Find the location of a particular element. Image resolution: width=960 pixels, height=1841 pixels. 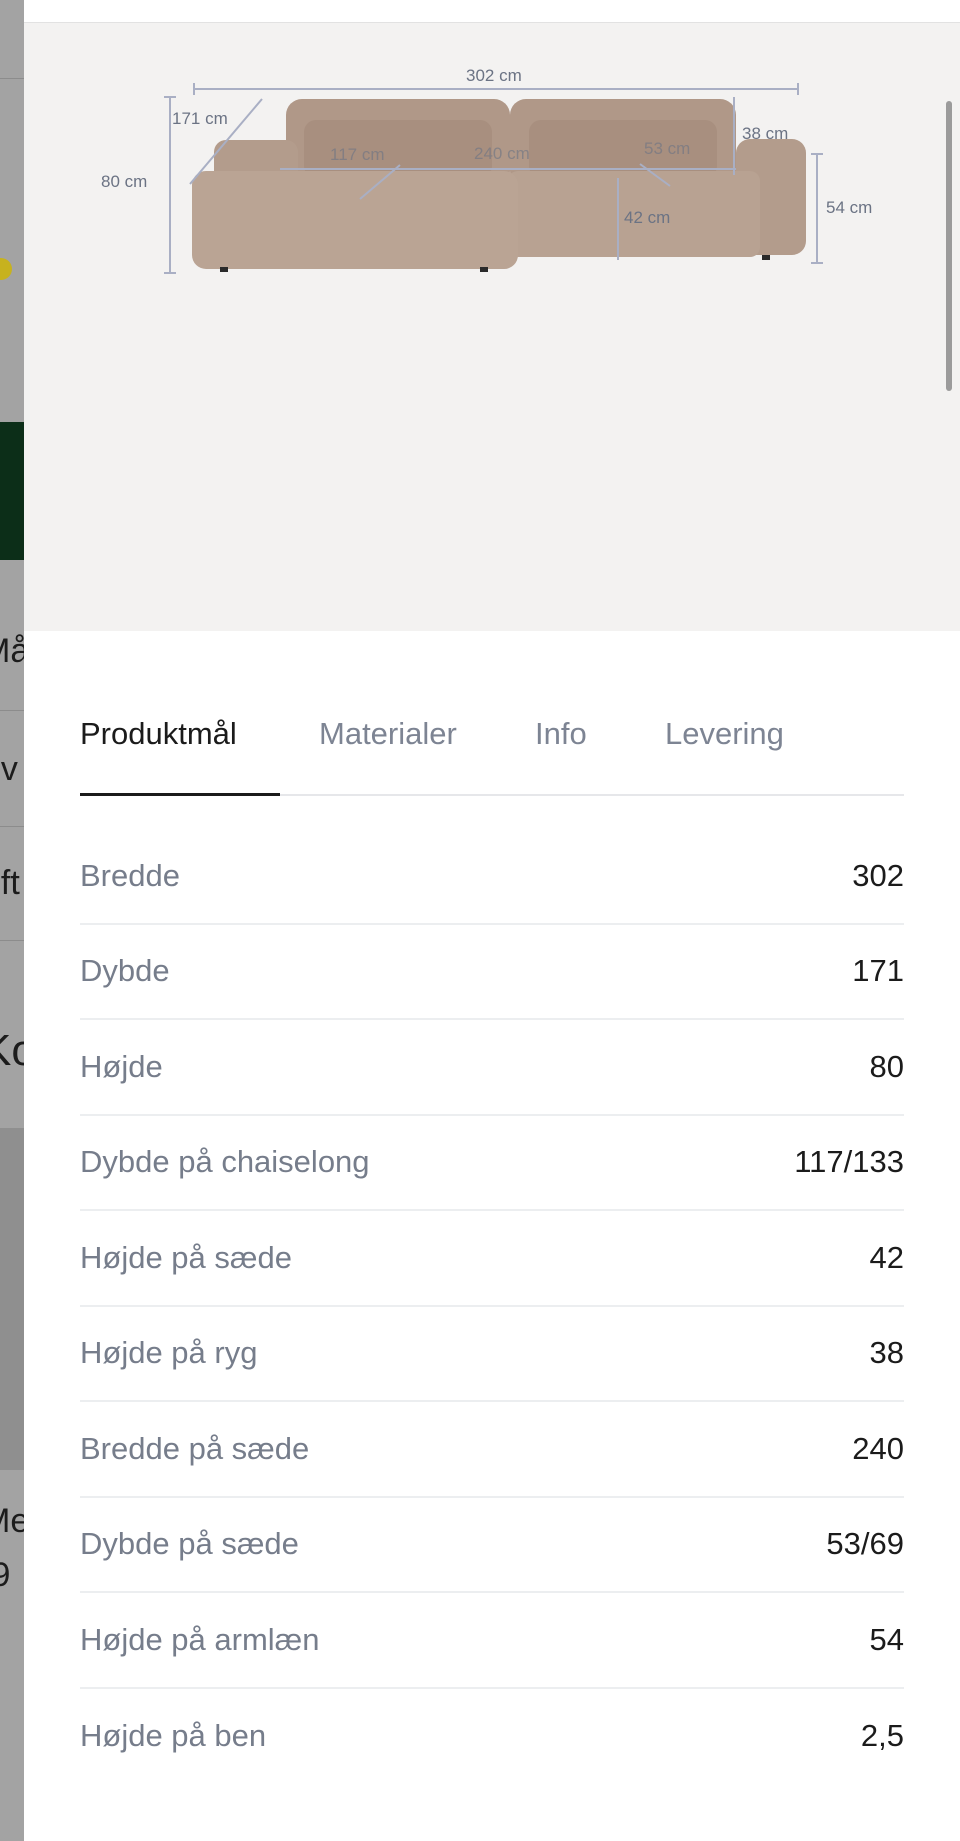

scrollbar is located at coordinates (949, 246).